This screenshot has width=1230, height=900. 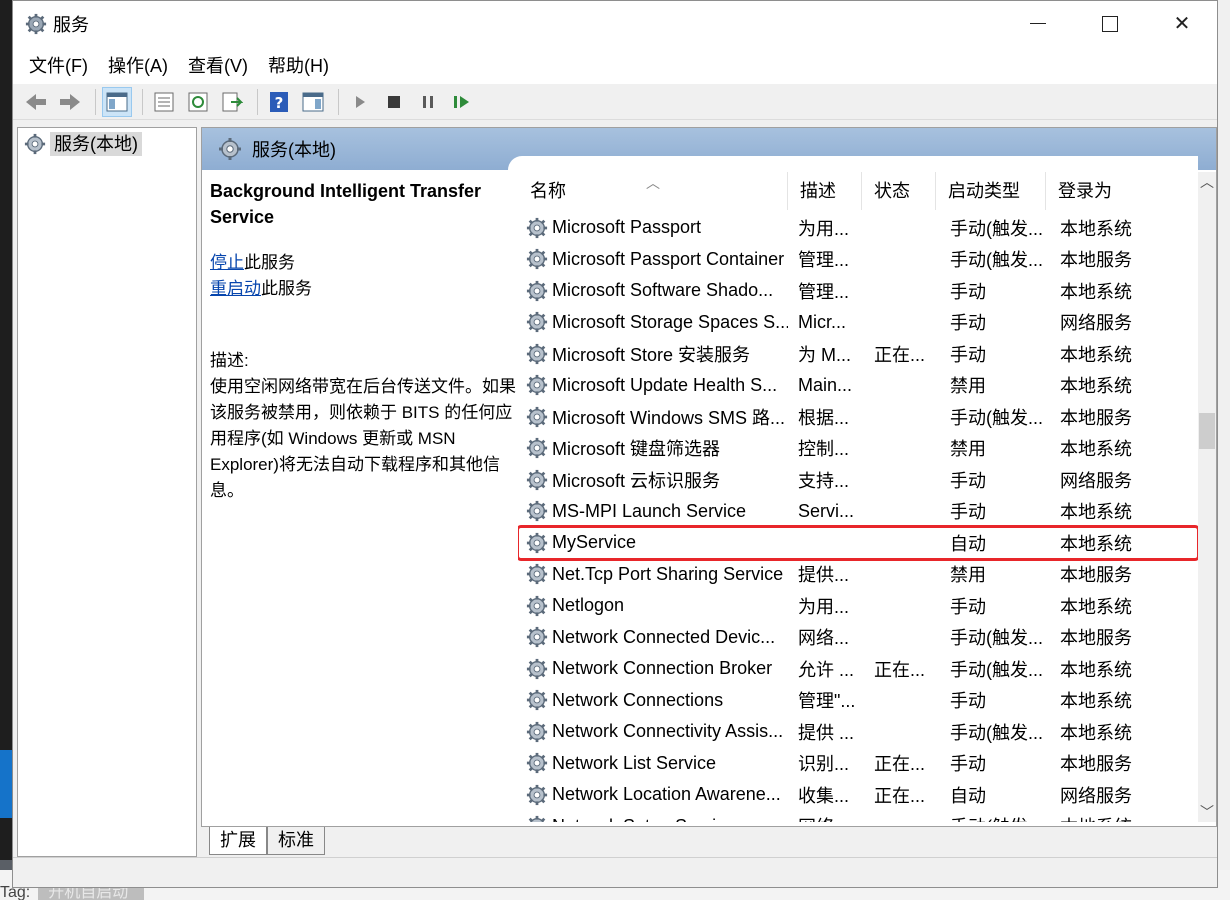 I want to click on show-hide-console-tree-button, so click(x=117, y=101).